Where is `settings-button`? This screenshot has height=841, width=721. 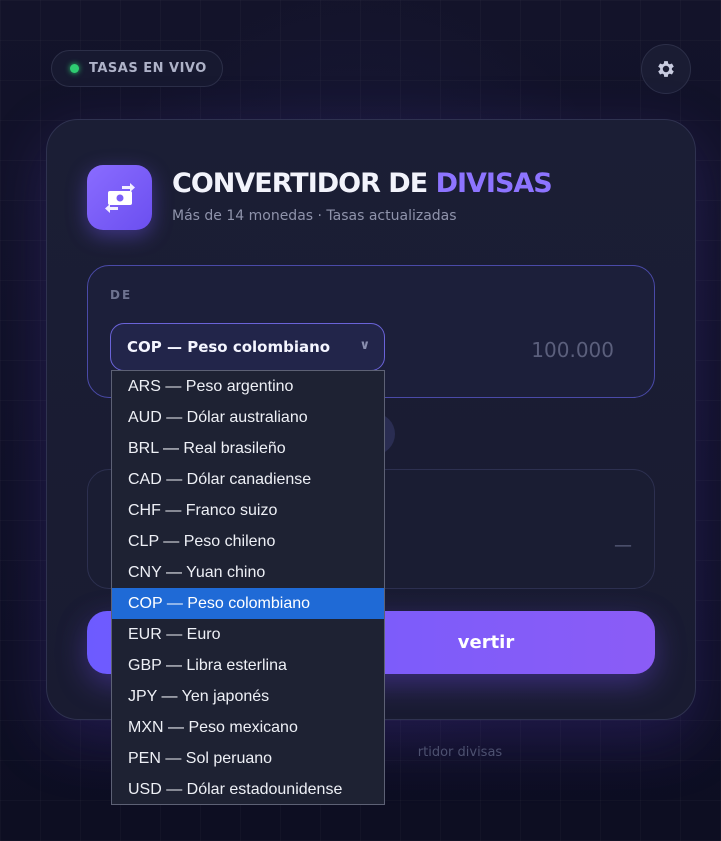
settings-button is located at coordinates (666, 69).